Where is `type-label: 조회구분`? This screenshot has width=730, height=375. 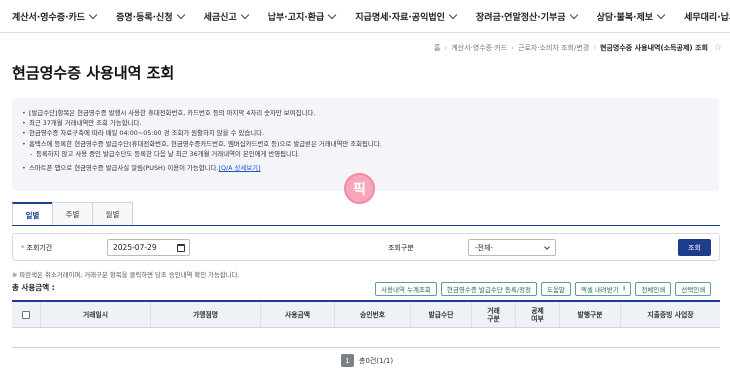 type-label: 조회구분 is located at coordinates (401, 248).